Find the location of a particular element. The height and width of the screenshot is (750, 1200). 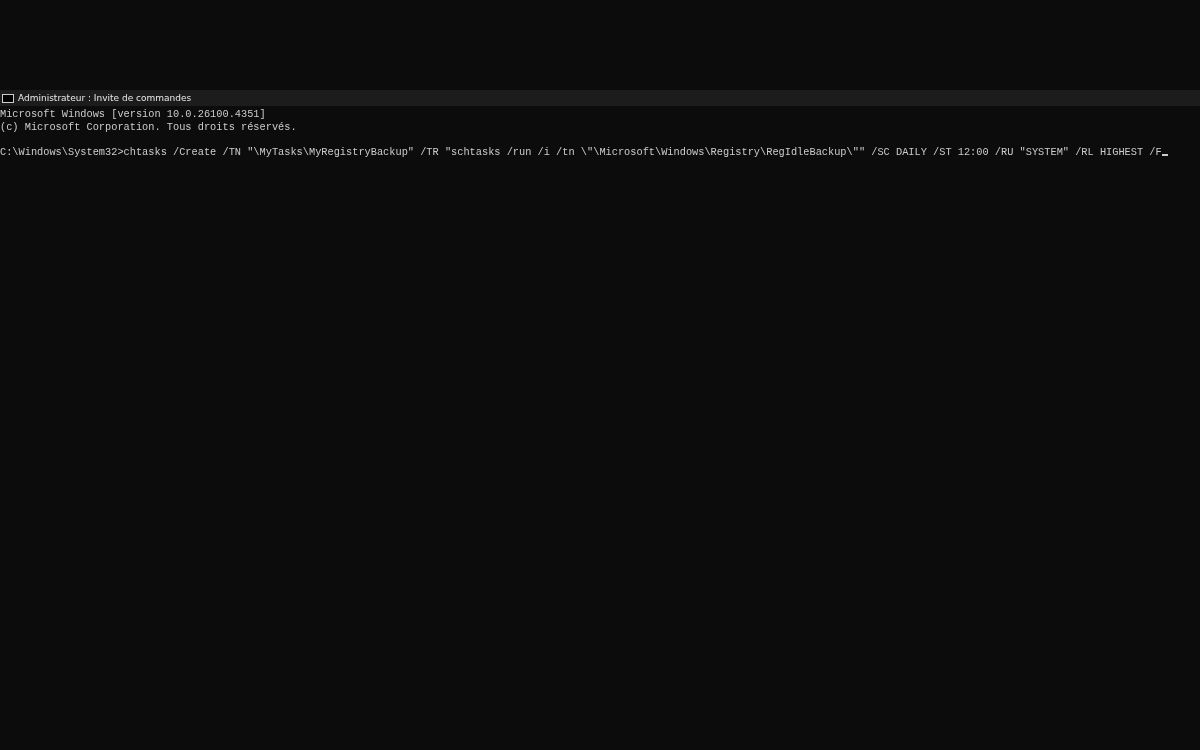

terminal-icon is located at coordinates (8, 98).